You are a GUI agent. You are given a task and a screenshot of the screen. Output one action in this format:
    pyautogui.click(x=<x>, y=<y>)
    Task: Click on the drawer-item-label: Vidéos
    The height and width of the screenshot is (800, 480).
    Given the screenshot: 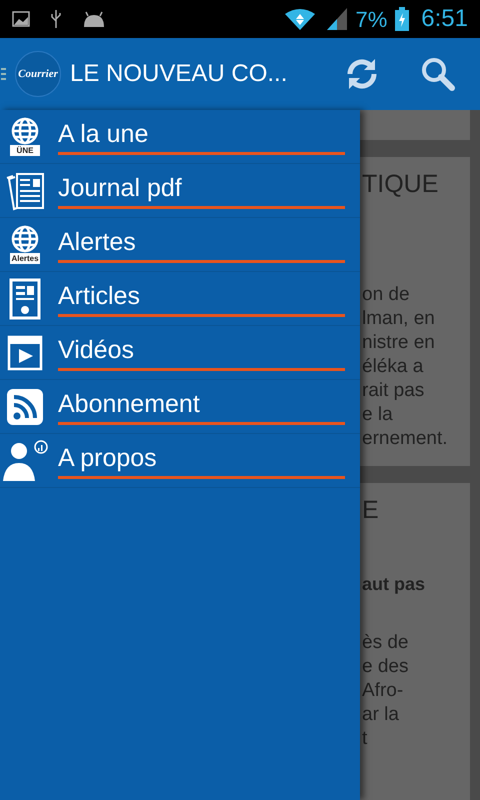 What is the action you would take?
    pyautogui.click(x=96, y=349)
    